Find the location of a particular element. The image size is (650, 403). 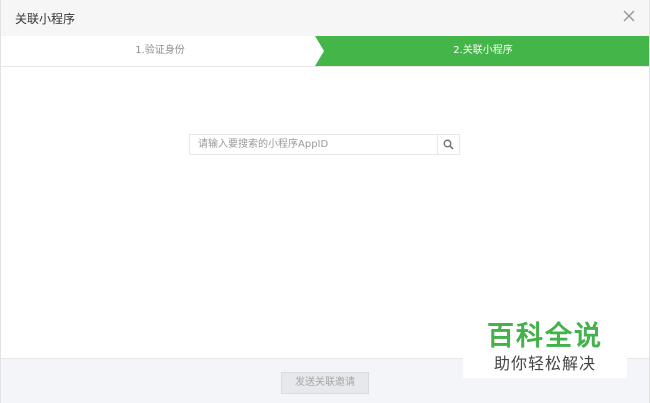

dialog-titlebar: 关联小程序 is located at coordinates (325, 18).